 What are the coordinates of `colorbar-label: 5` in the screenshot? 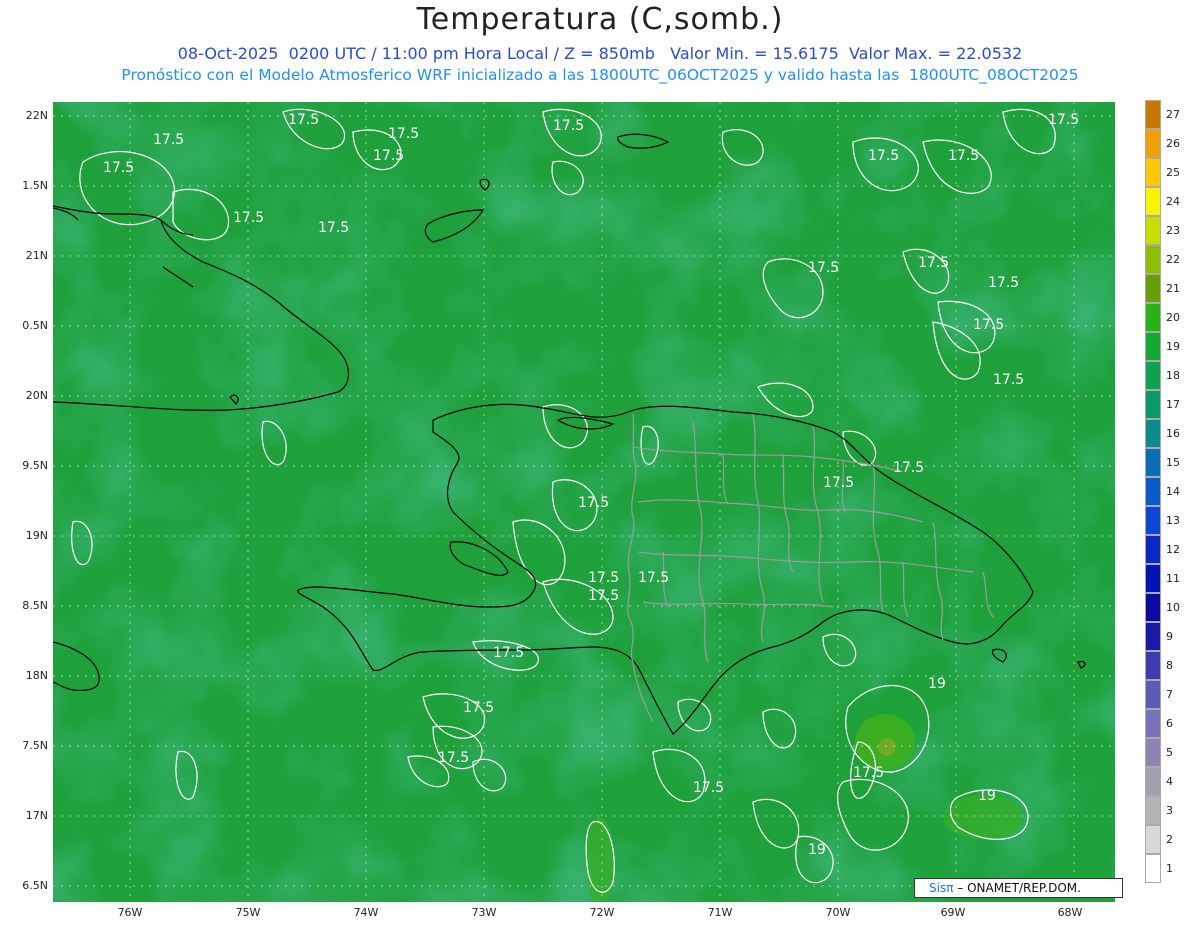 It's located at (1169, 752).